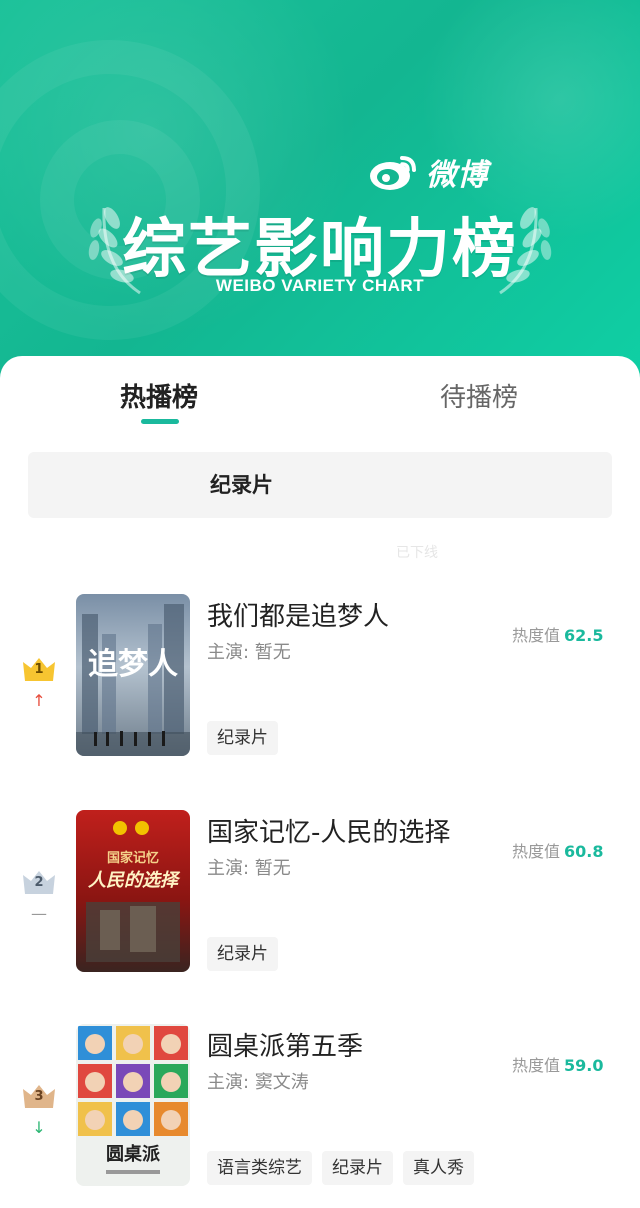  What do you see at coordinates (438, 1168) in the screenshot?
I see `tag: 真人秀` at bounding box center [438, 1168].